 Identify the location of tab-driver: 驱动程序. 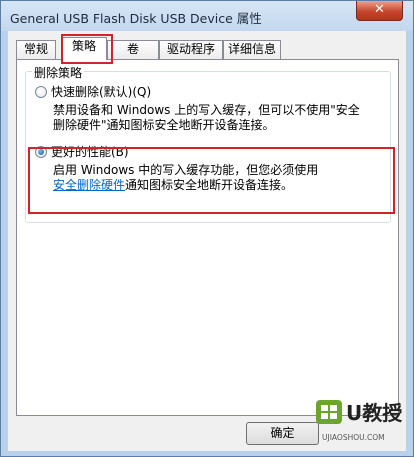
(191, 49).